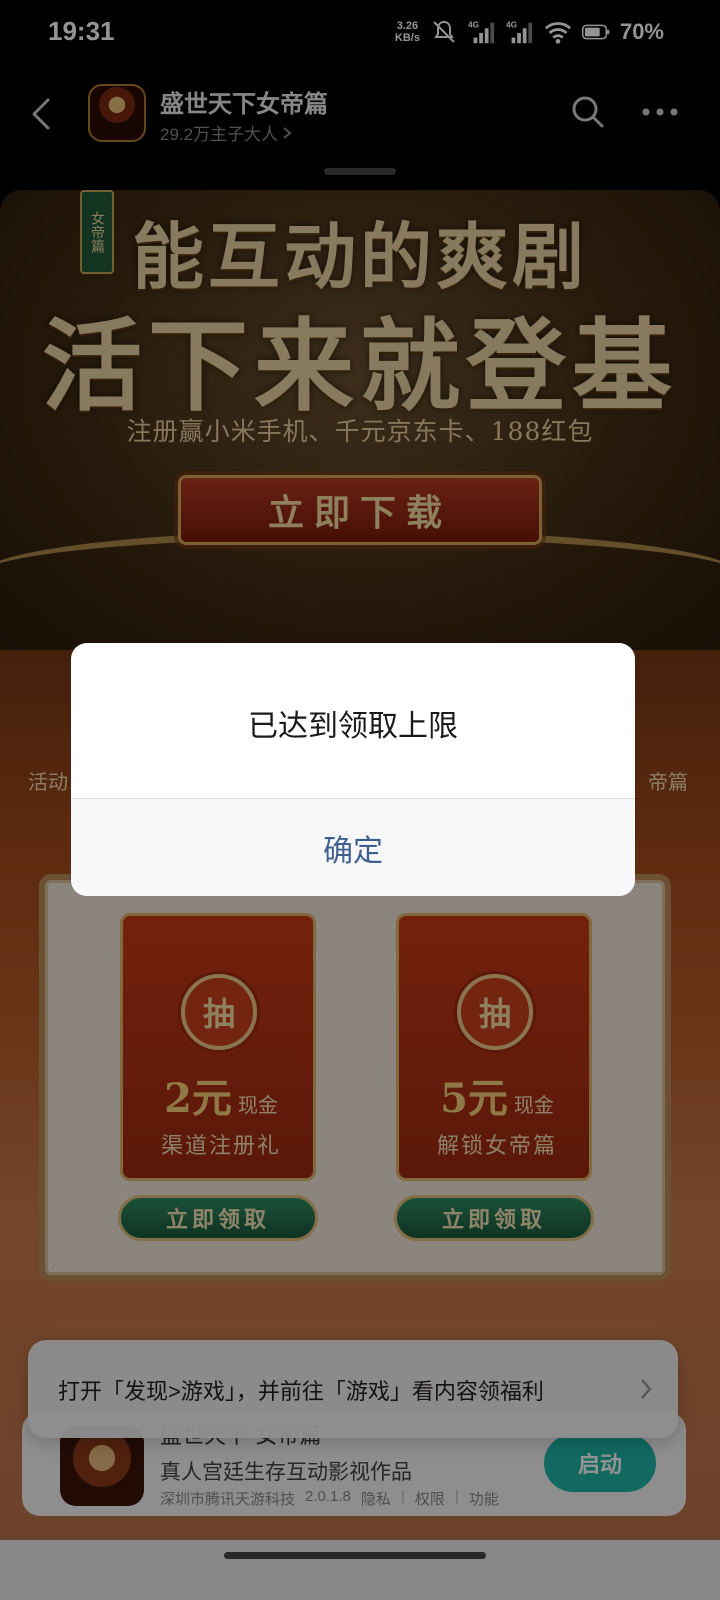 The height and width of the screenshot is (1600, 720). Describe the element at coordinates (353, 769) in the screenshot. I see `limit-dialog: 已达到领取上限 确定` at that location.